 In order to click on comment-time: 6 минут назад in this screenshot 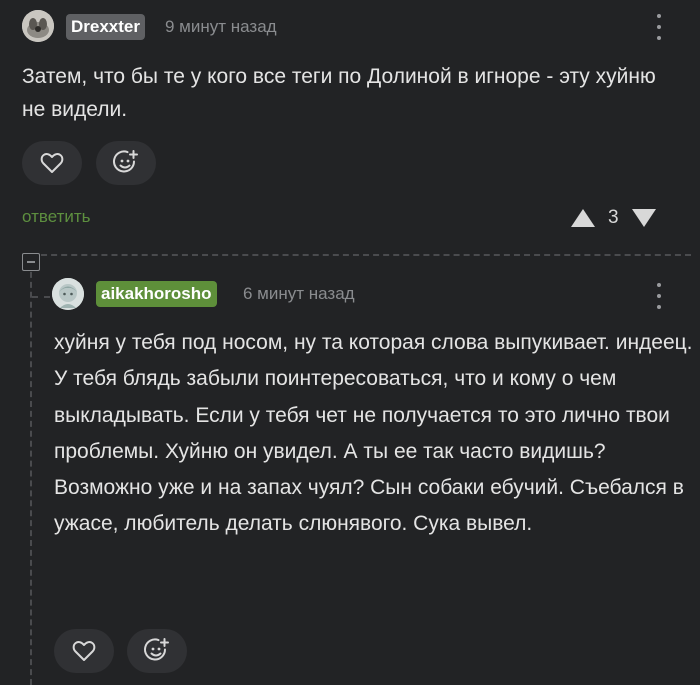, I will do `click(299, 294)`.